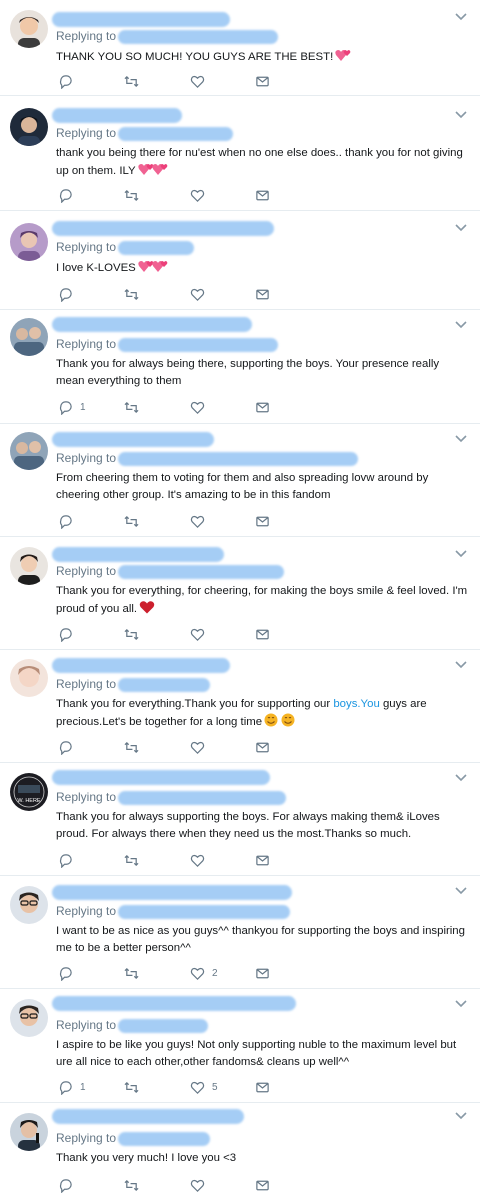 Image resolution: width=480 pixels, height=1199 pixels. What do you see at coordinates (204, 973) in the screenshot?
I see `like-button: 2` at bounding box center [204, 973].